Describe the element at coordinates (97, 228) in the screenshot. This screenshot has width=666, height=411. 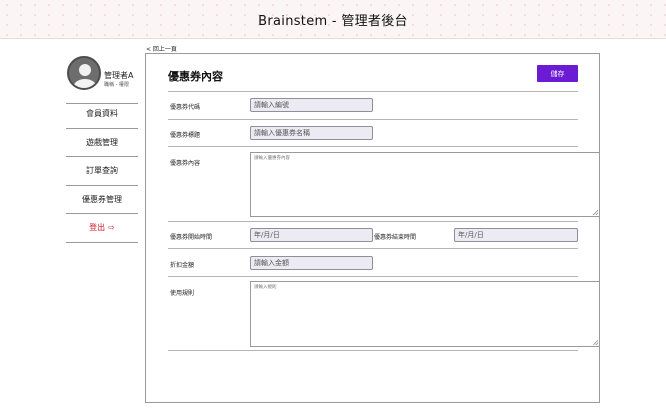
I see `sidebar-item-label: 登出` at that location.